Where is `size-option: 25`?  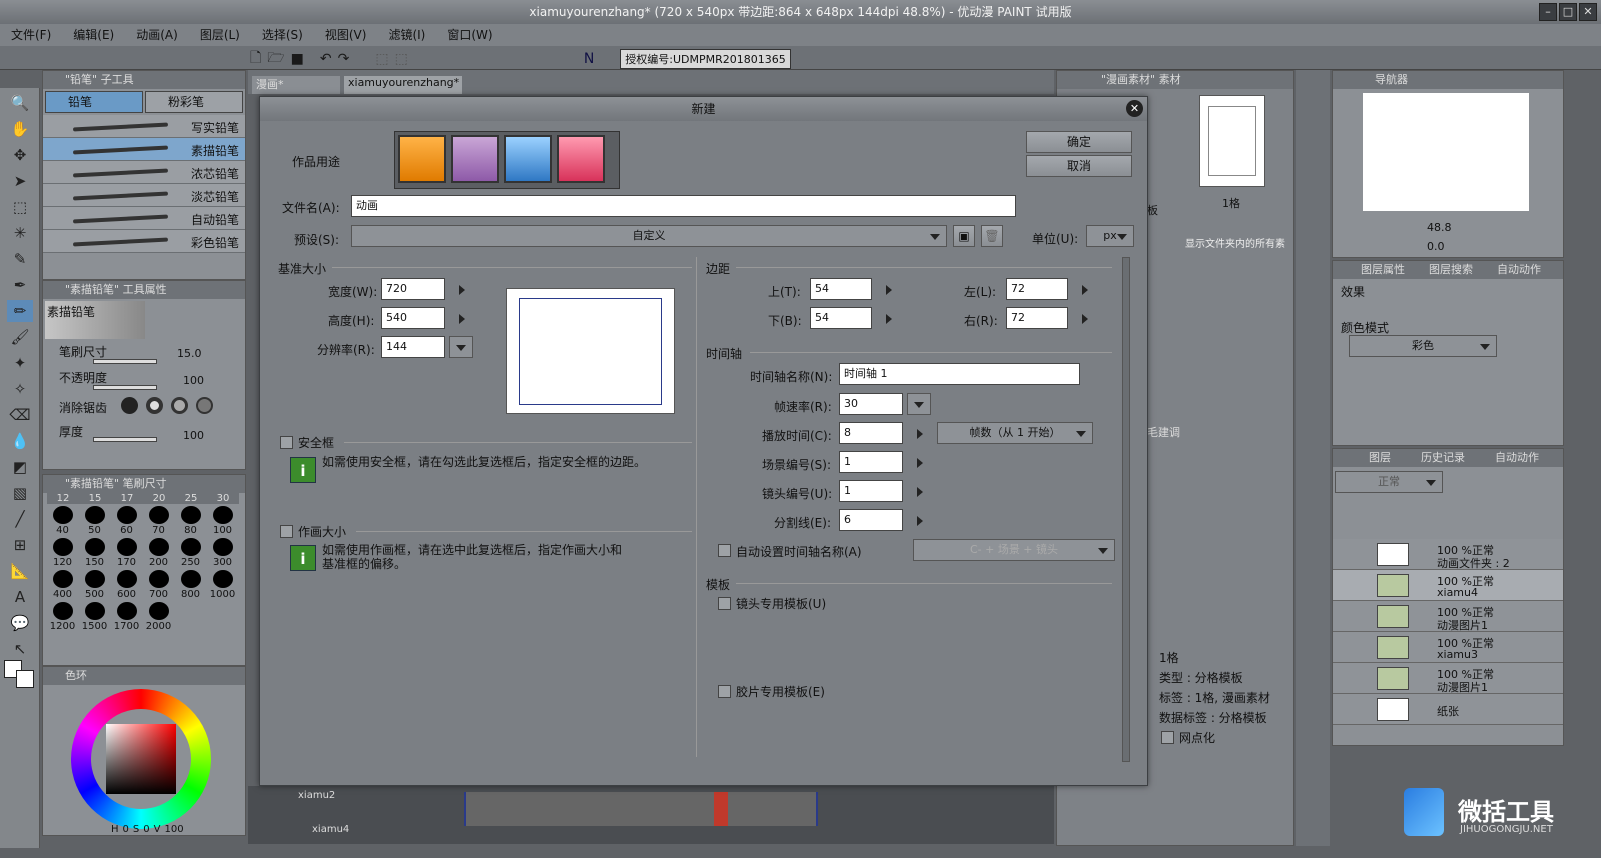 size-option: 25 is located at coordinates (191, 498).